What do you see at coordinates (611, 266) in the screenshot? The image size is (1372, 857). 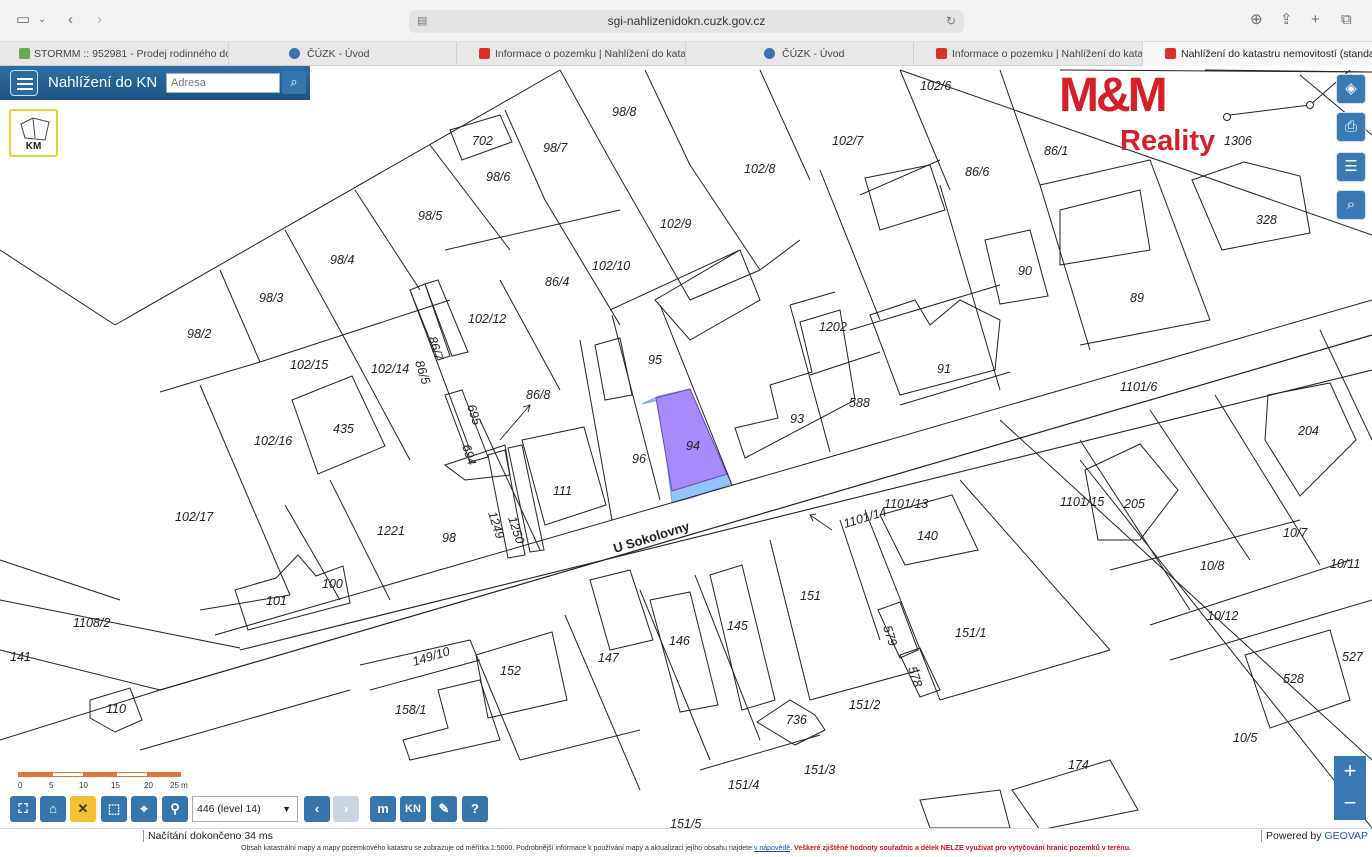 I see `parcel-label: 102/10` at bounding box center [611, 266].